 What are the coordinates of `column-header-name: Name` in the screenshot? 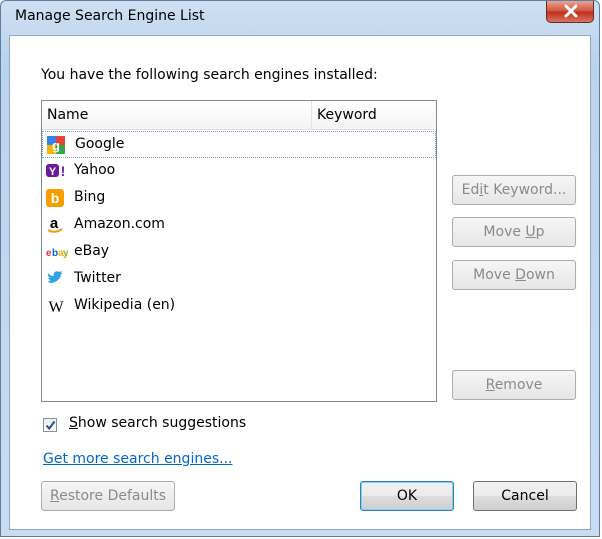 It's located at (177, 115).